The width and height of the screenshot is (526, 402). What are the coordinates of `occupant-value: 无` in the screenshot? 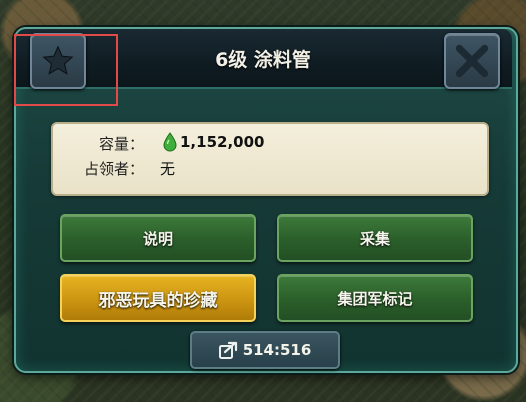 It's located at (168, 169).